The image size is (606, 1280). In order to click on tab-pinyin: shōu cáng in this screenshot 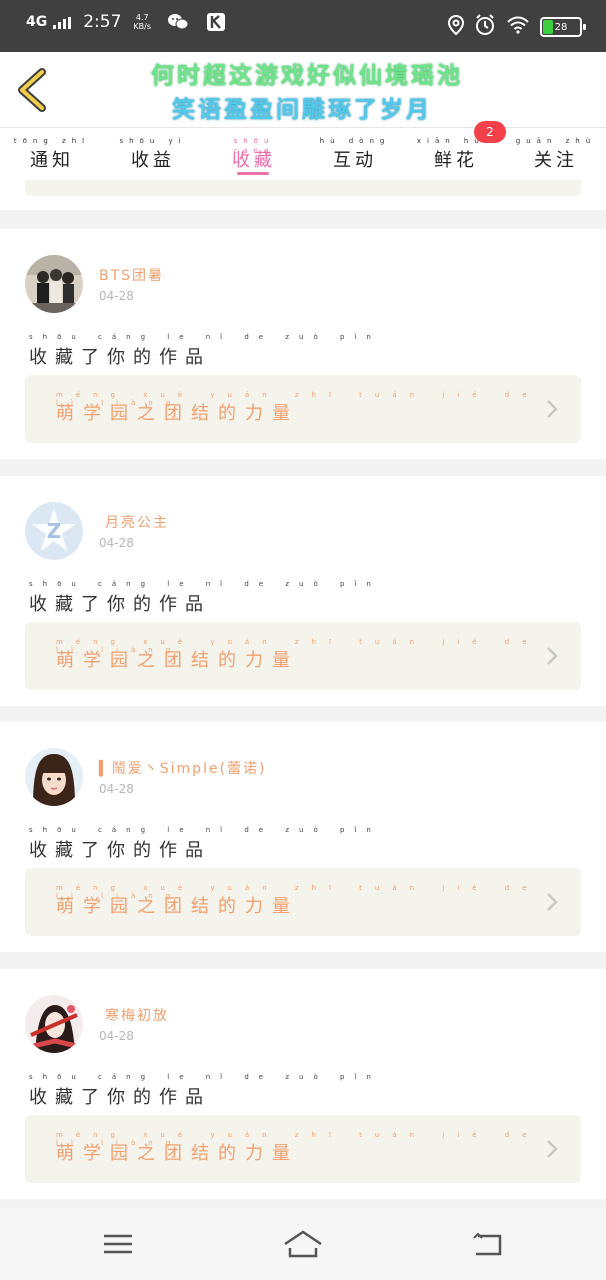, I will do `click(254, 146)`.